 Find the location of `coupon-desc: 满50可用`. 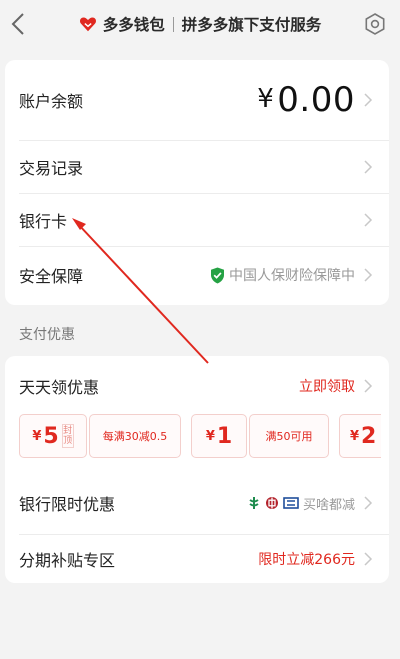

coupon-desc: 满50可用 is located at coordinates (289, 436).